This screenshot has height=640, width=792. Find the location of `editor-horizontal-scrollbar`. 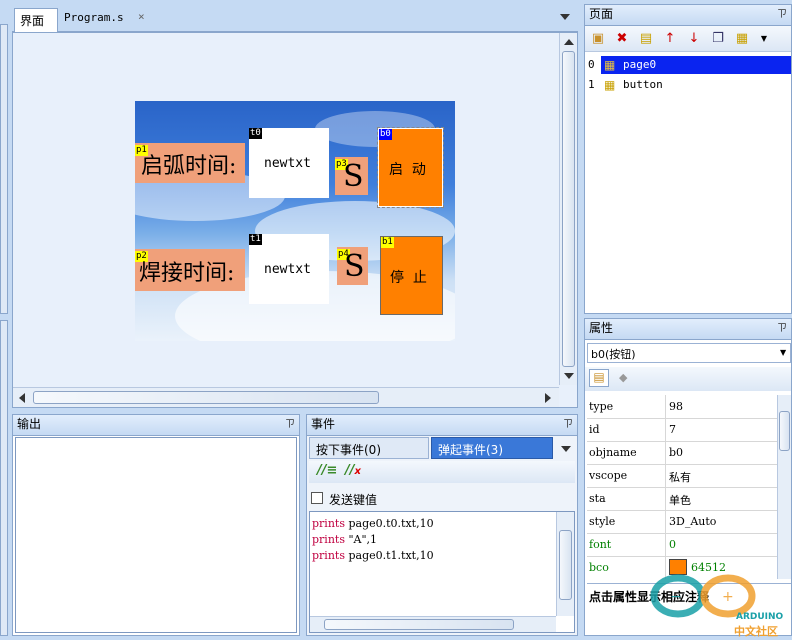

editor-horizontal-scrollbar is located at coordinates (286, 397).